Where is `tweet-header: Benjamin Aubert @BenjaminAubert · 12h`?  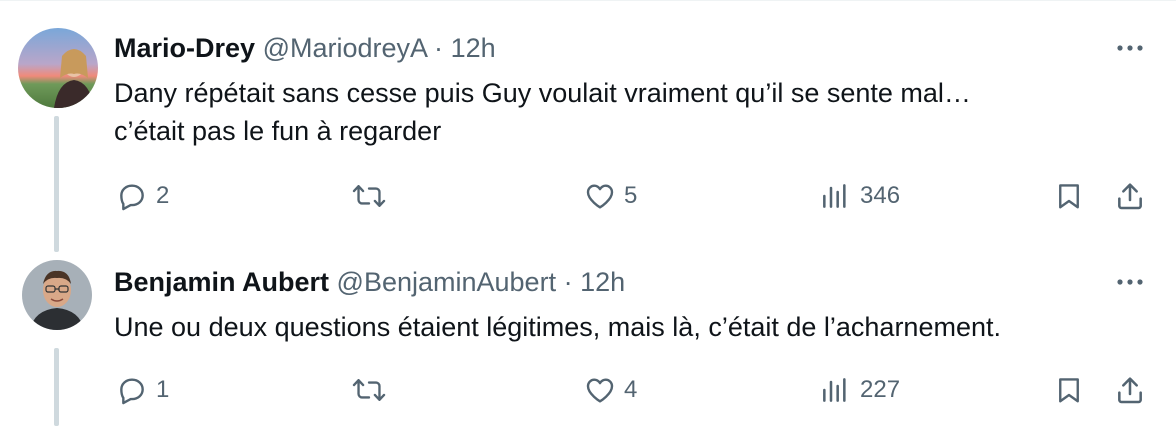
tweet-header: Benjamin Aubert @BenjaminAubert · 12h is located at coordinates (369, 282).